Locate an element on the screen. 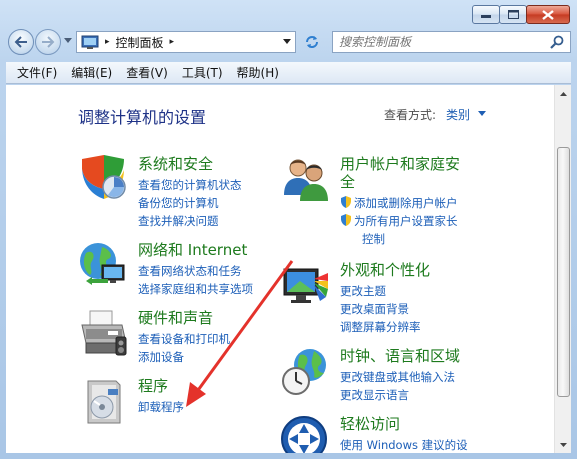 The image size is (577, 459). link-change-keyboards: 更改键盘或其他输入法 is located at coordinates (397, 377).